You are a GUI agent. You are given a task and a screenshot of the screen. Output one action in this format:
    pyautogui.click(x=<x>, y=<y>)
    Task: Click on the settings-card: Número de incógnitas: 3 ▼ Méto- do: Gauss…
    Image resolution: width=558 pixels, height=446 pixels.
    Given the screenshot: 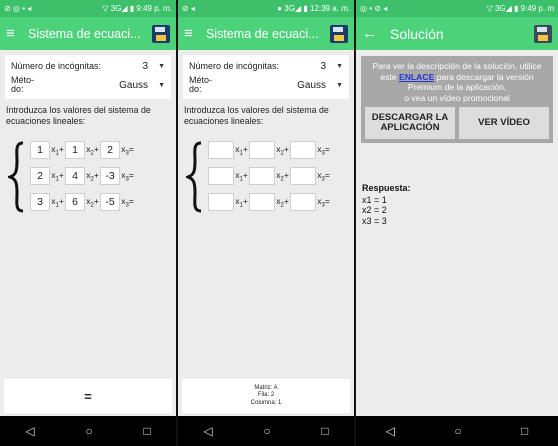 What is the action you would take?
    pyautogui.click(x=266, y=77)
    